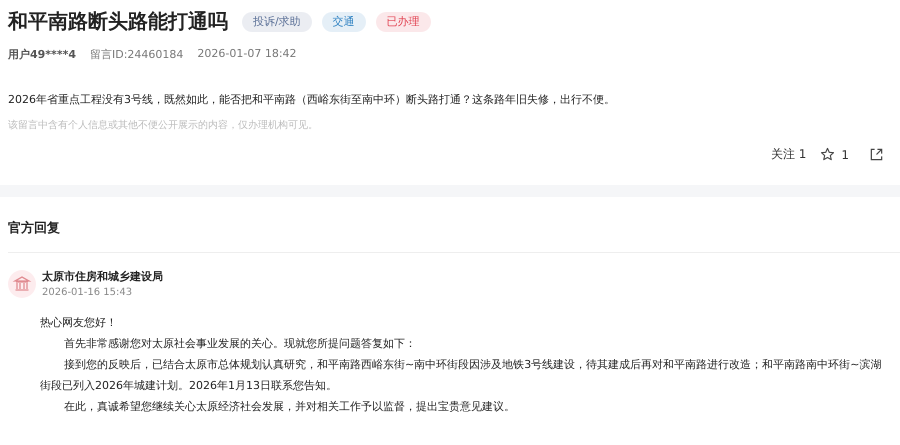 The height and width of the screenshot is (445, 900). What do you see at coordinates (344, 22) in the screenshot?
I see `tag: 交通` at bounding box center [344, 22].